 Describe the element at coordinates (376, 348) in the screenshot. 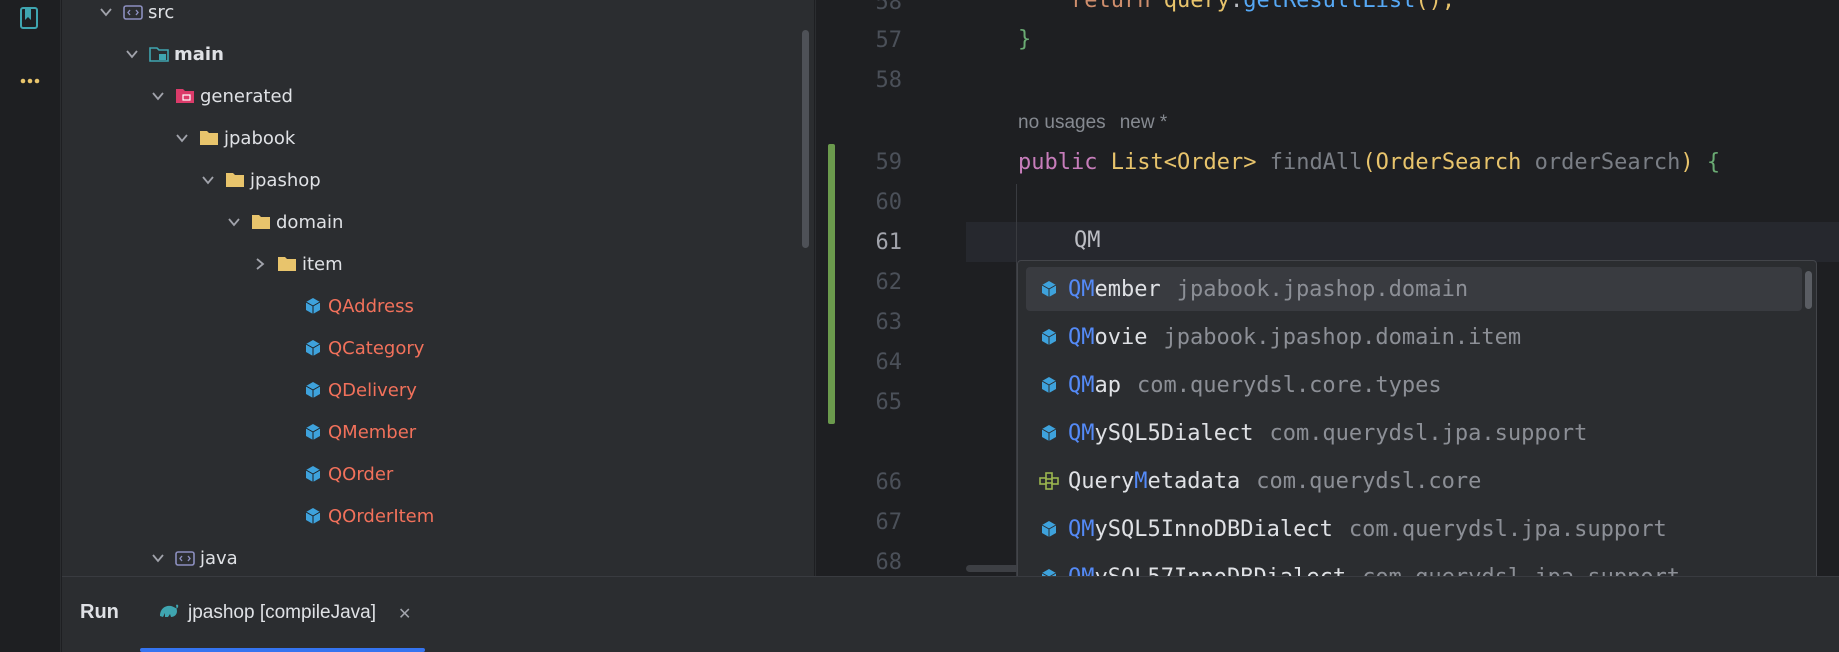

I see `tree-node-label: QCategory` at that location.